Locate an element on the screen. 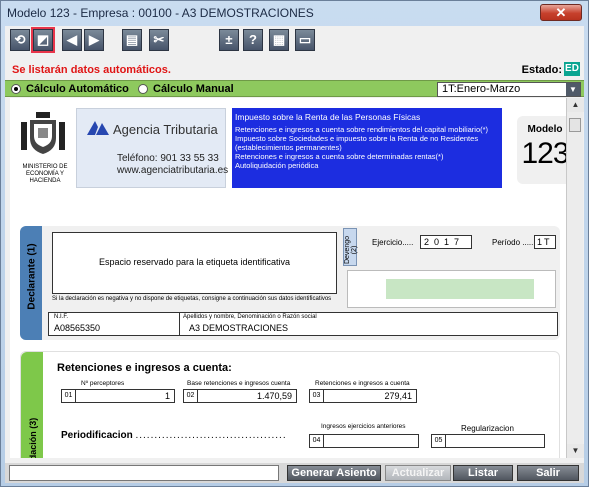 Image resolution: width=589 pixels, height=487 pixels. period-select-value: 1T:Enero-Marzo is located at coordinates (481, 89).